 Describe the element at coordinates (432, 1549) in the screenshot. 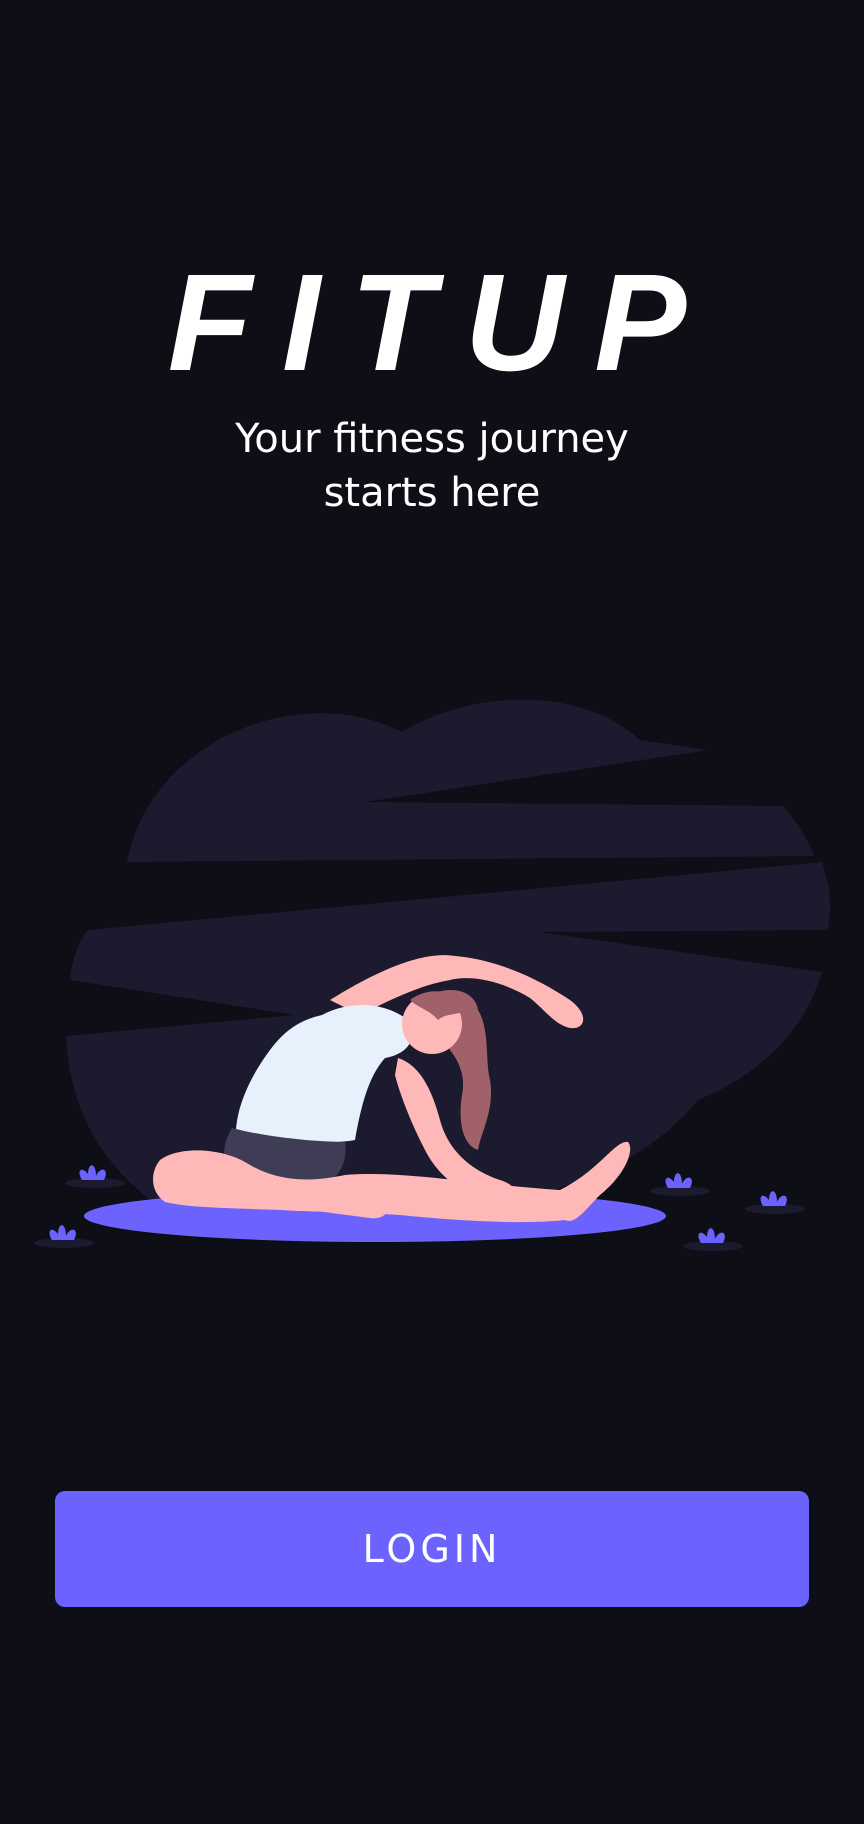

I see `login-button: LOGIN` at that location.